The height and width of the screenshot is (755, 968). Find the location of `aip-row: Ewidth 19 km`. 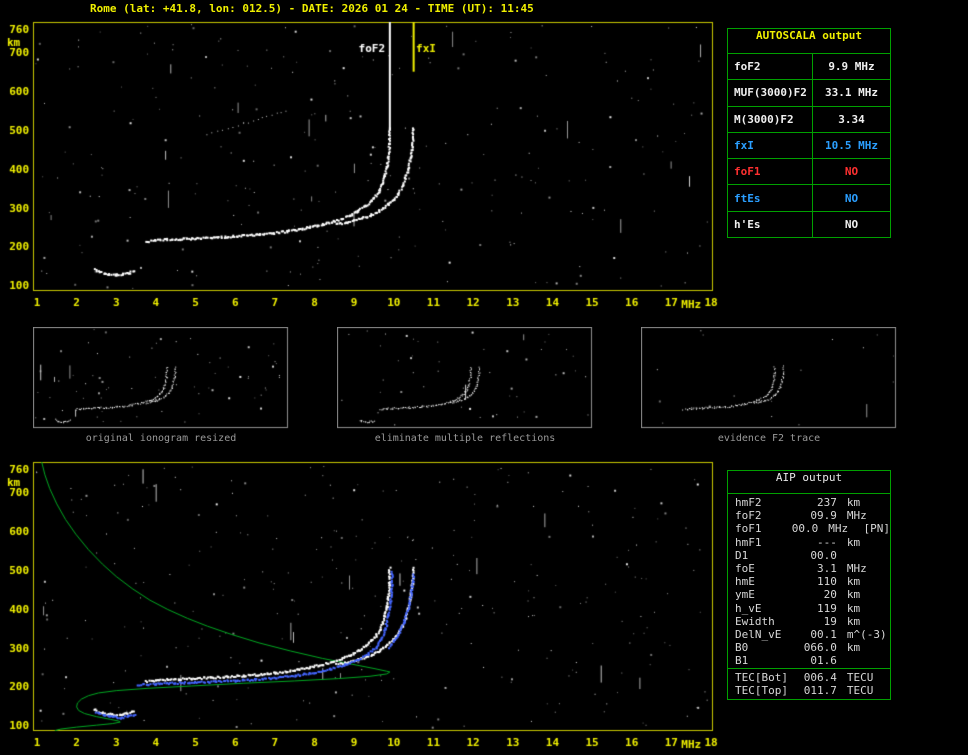

aip-row: Ewidth 19 km is located at coordinates (812, 621).